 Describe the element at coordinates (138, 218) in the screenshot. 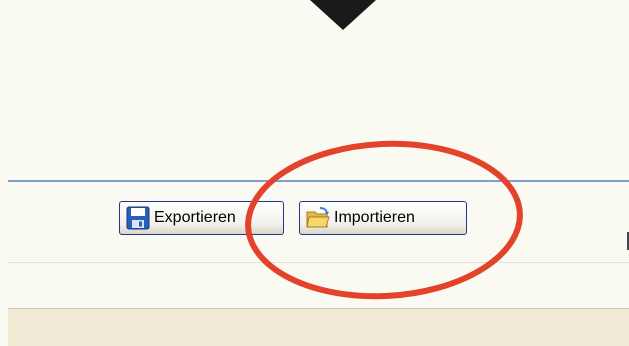

I see `save-floppy-icon` at that location.